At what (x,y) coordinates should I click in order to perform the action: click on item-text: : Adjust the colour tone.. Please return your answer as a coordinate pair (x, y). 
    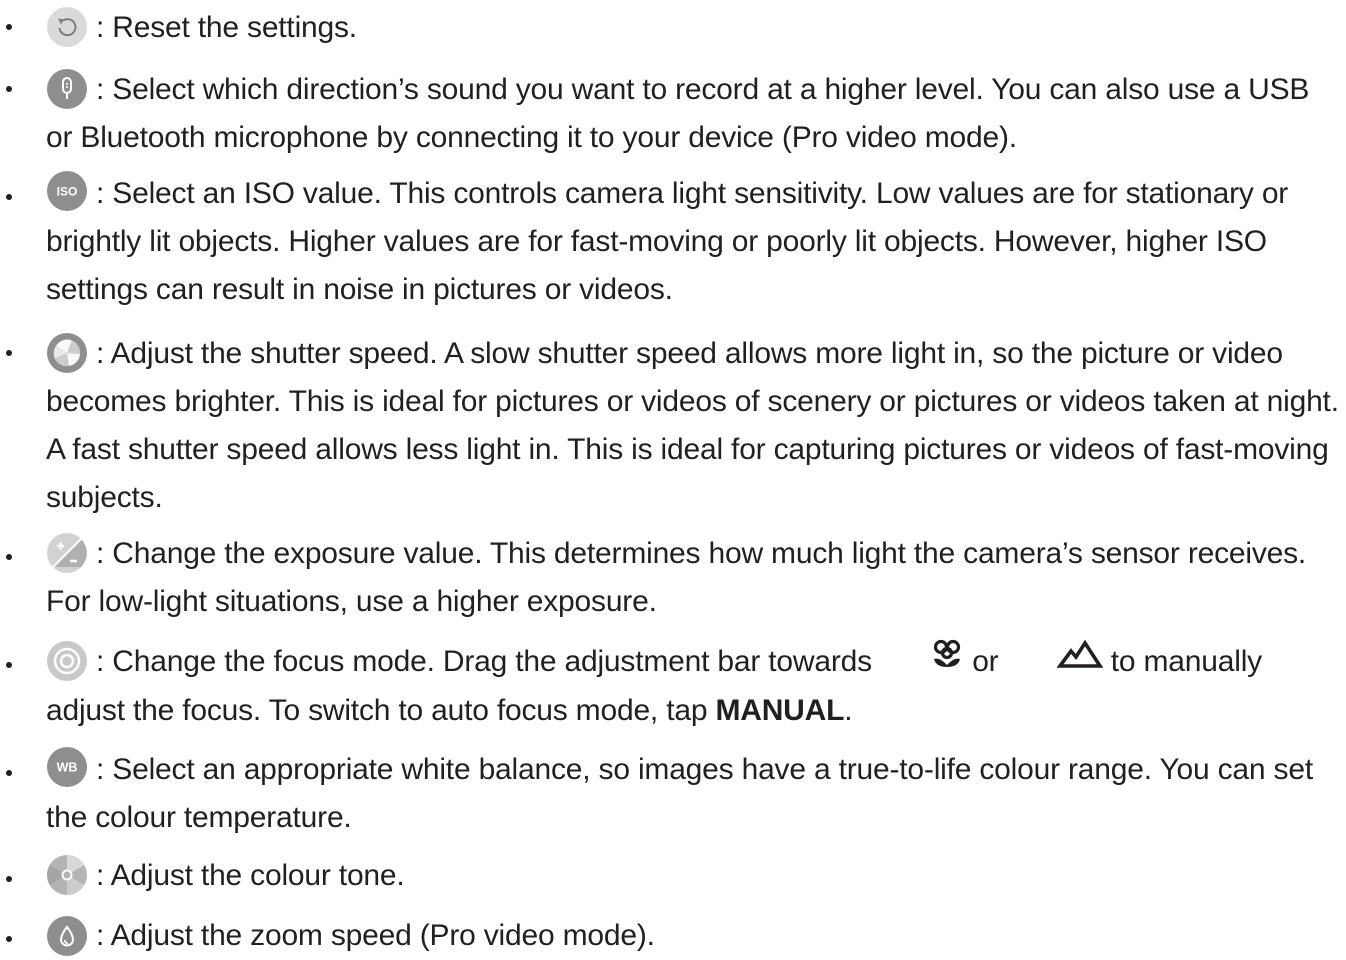
    Looking at the image, I should click on (250, 875).